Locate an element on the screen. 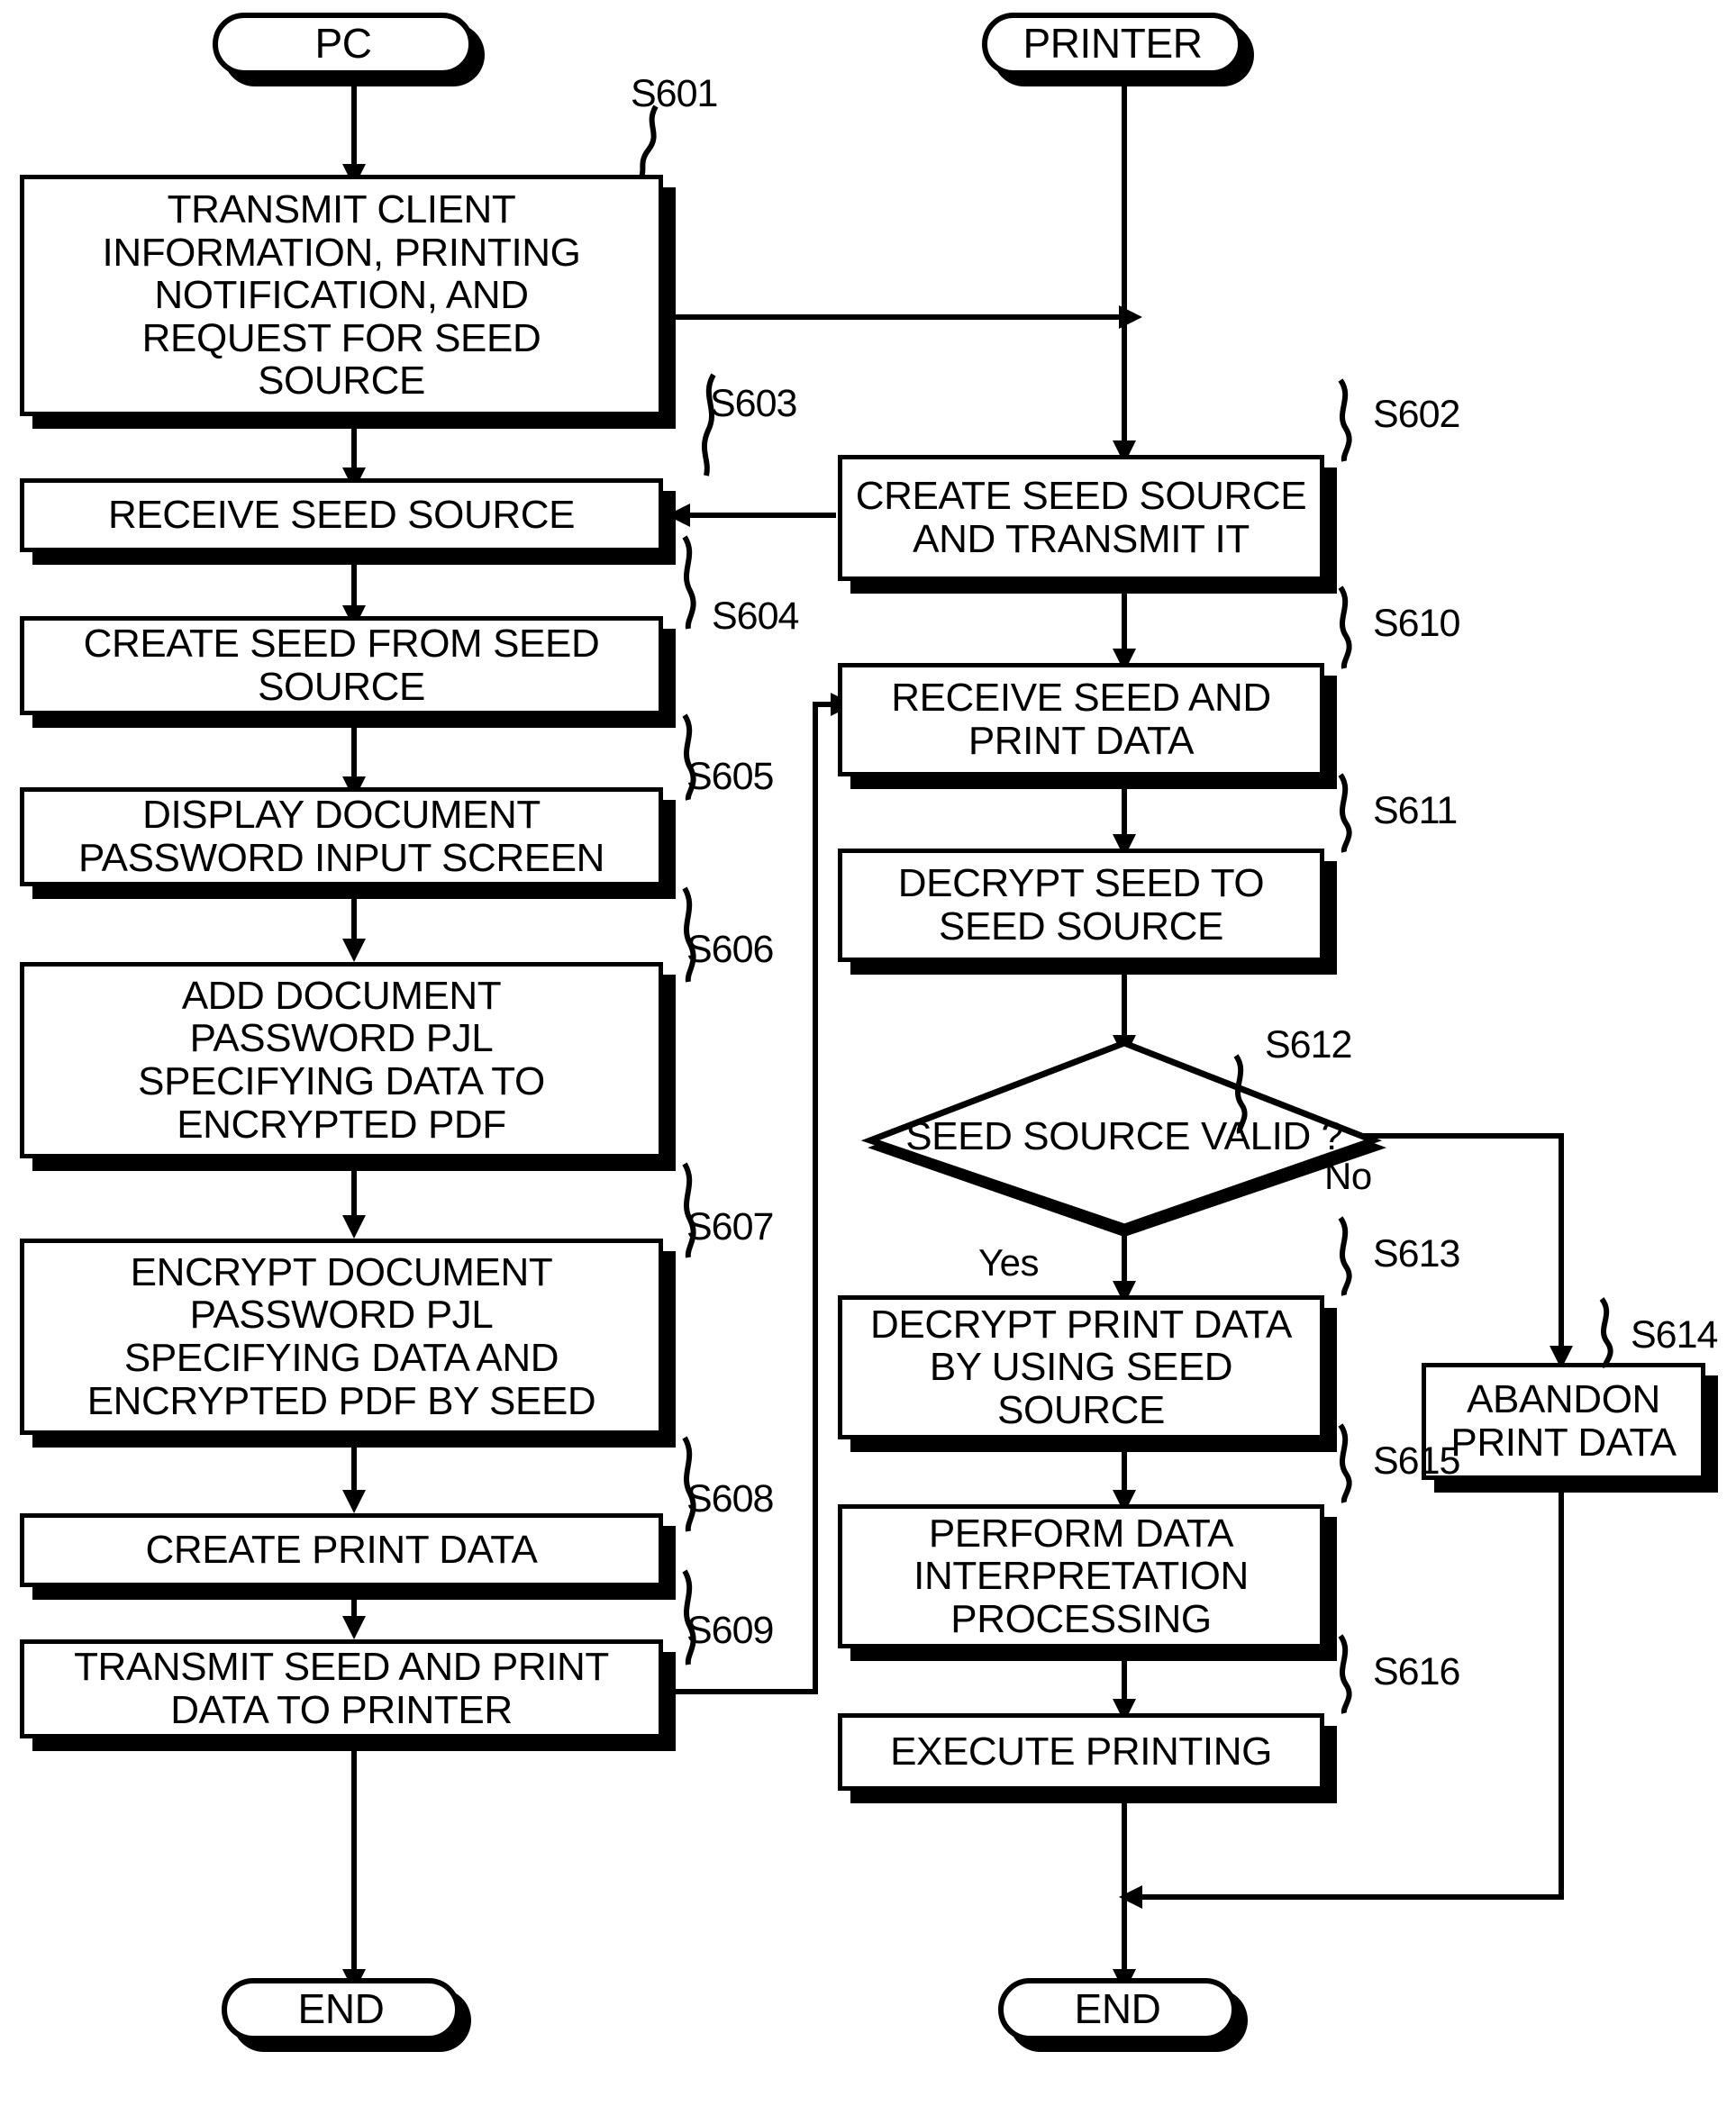 The width and height of the screenshot is (1736, 2124). step-ref-s612: S612 is located at coordinates (1308, 1045).